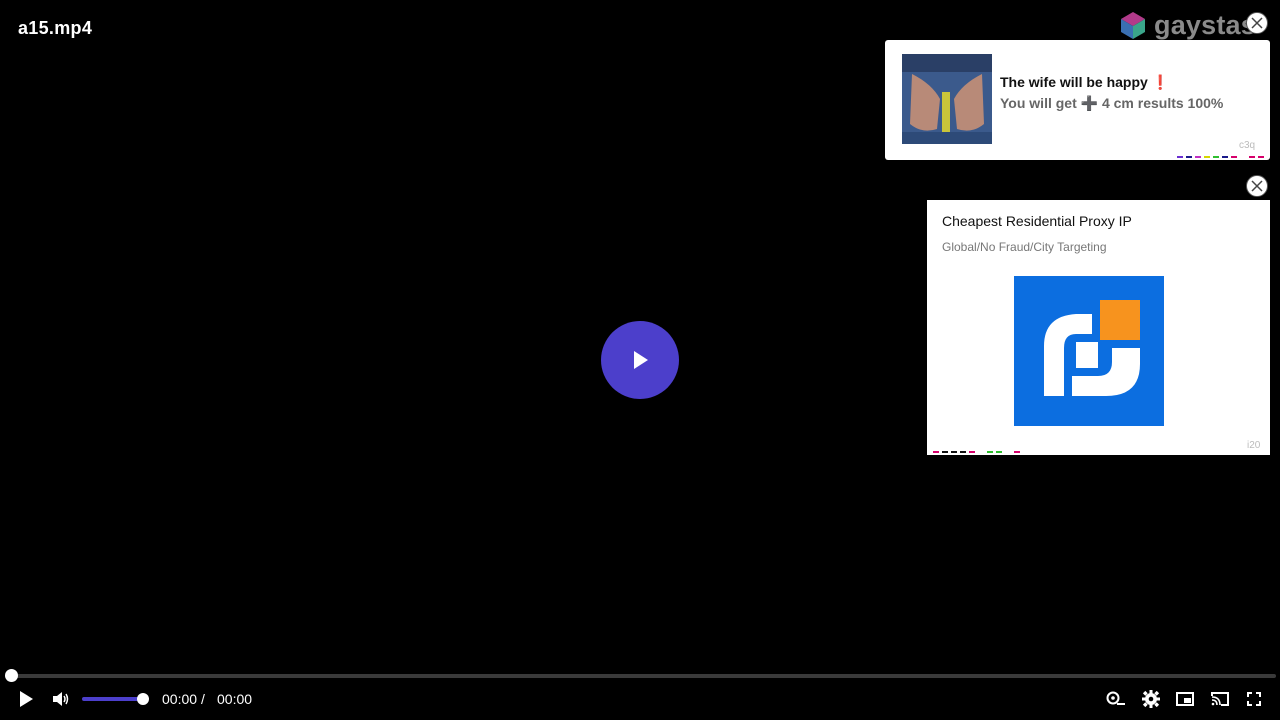  Describe the element at coordinates (1205, 24) in the screenshot. I see `brand-text: gaystas` at that location.